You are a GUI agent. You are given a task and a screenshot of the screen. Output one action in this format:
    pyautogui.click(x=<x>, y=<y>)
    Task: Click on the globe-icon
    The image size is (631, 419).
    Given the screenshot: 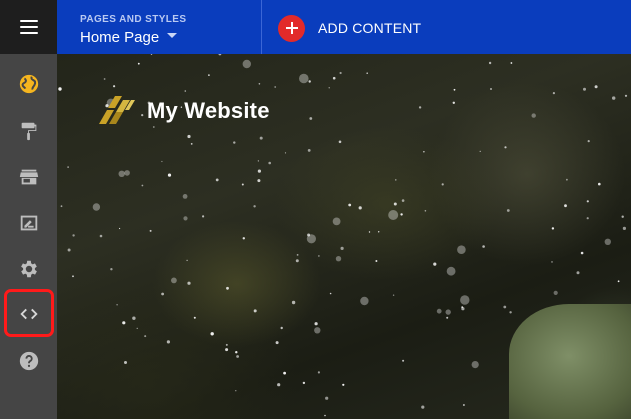 What is the action you would take?
    pyautogui.click(x=28, y=84)
    